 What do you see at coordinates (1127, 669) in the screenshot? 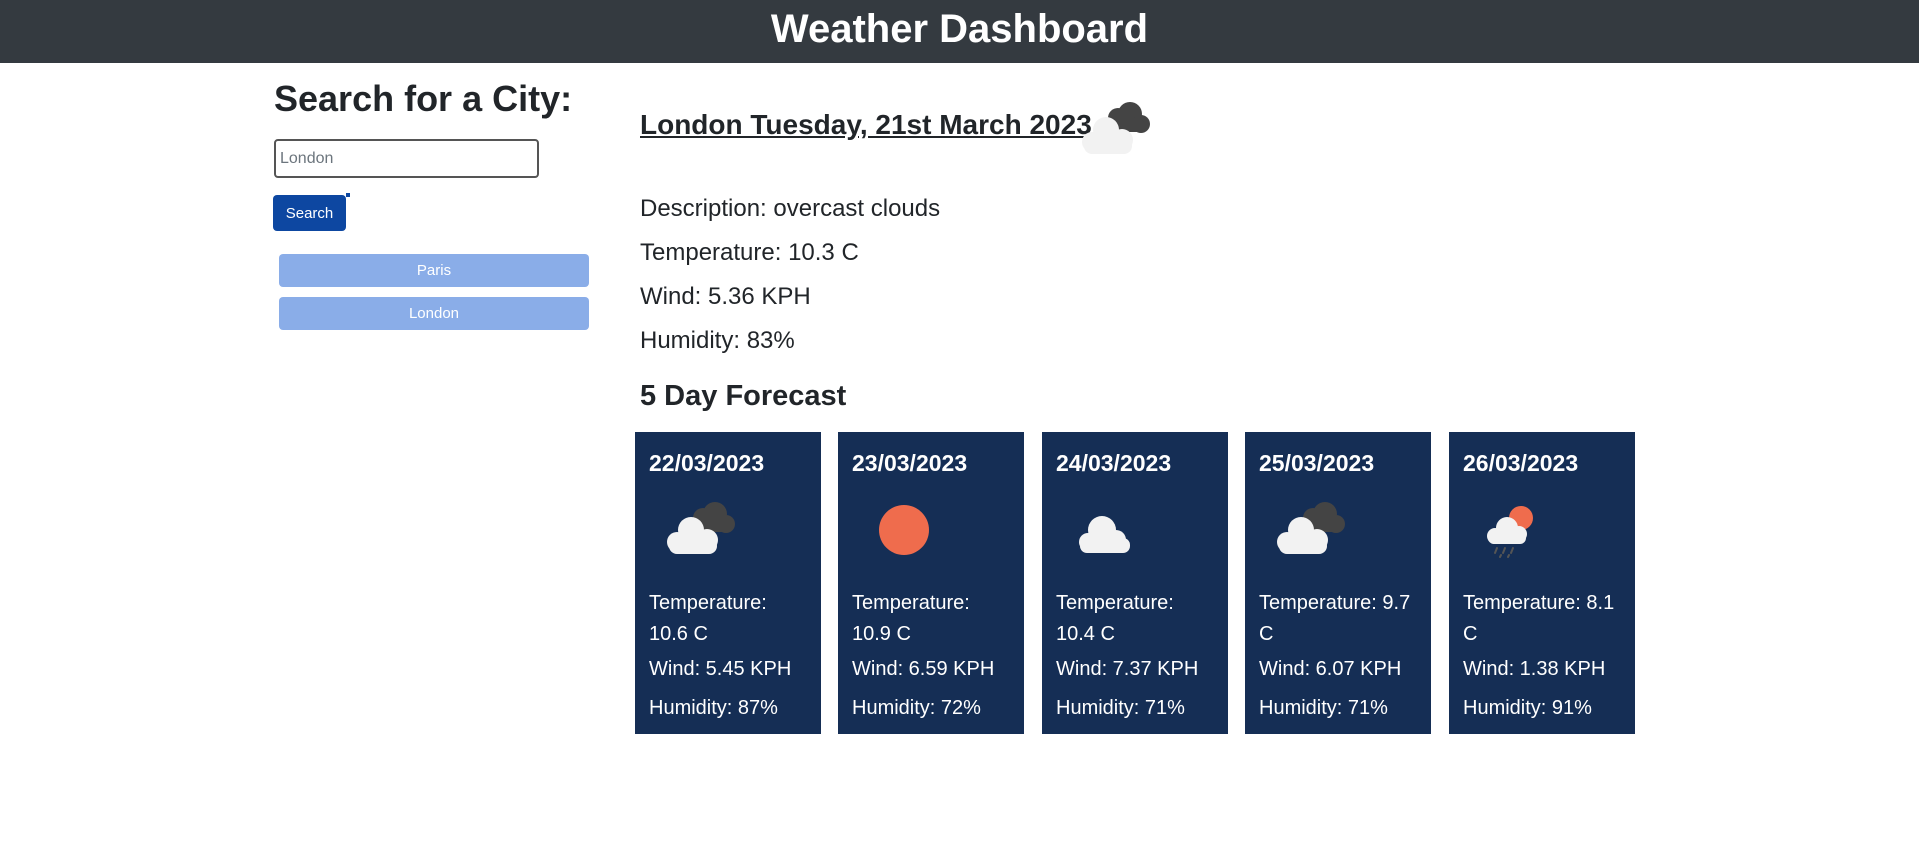
I see `forecast-wind: Wind: 7.37 KPH` at bounding box center [1127, 669].